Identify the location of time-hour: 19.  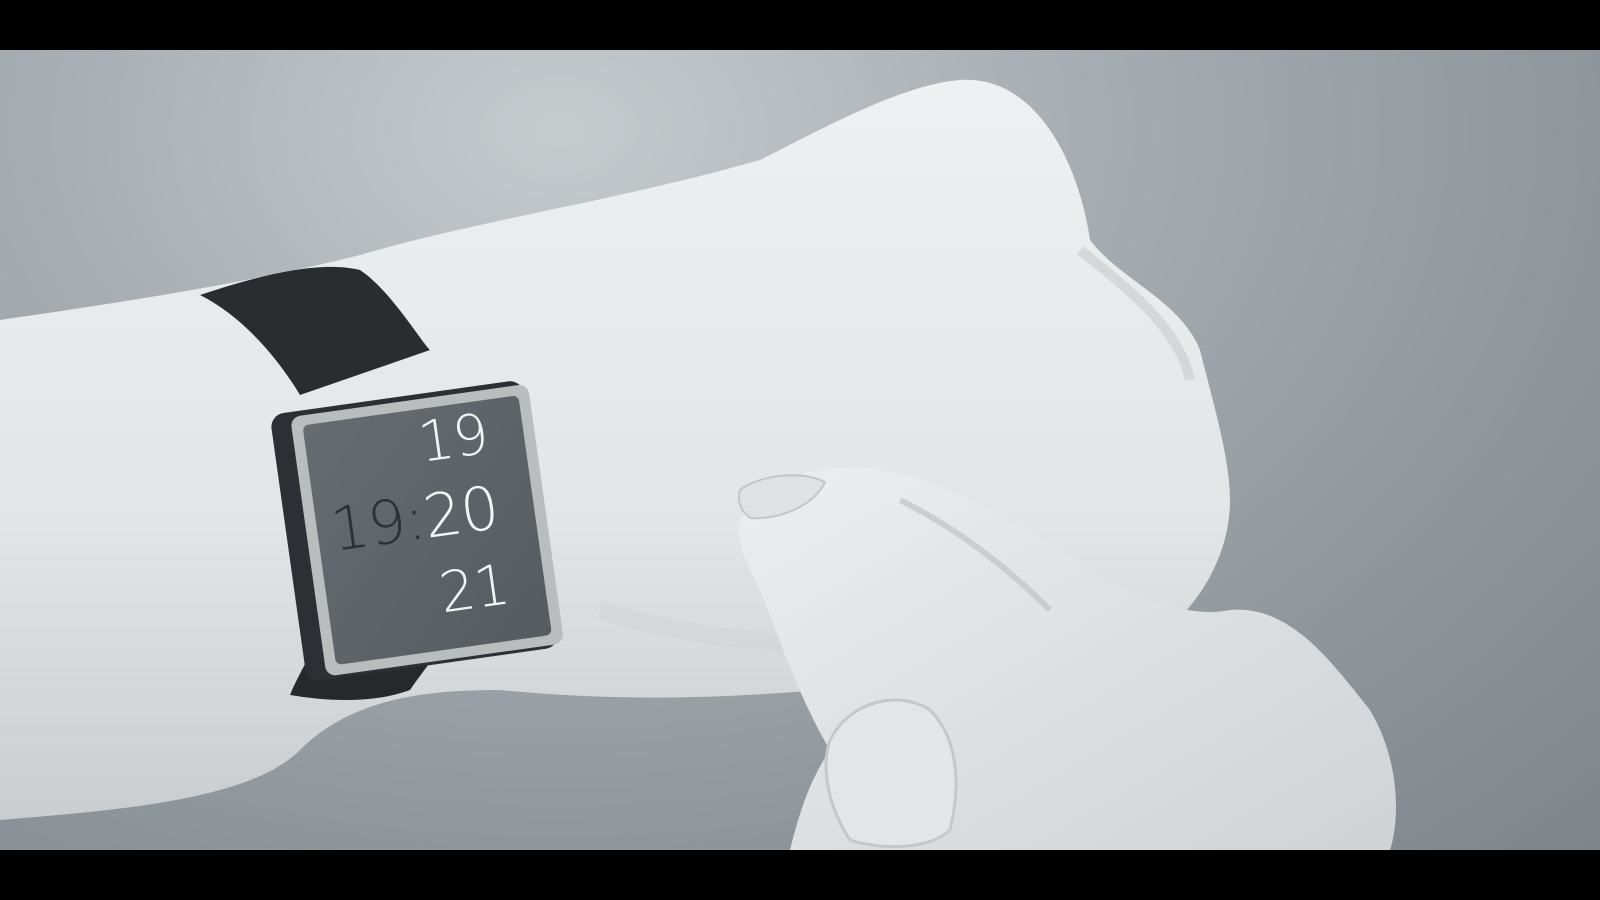
(368, 526).